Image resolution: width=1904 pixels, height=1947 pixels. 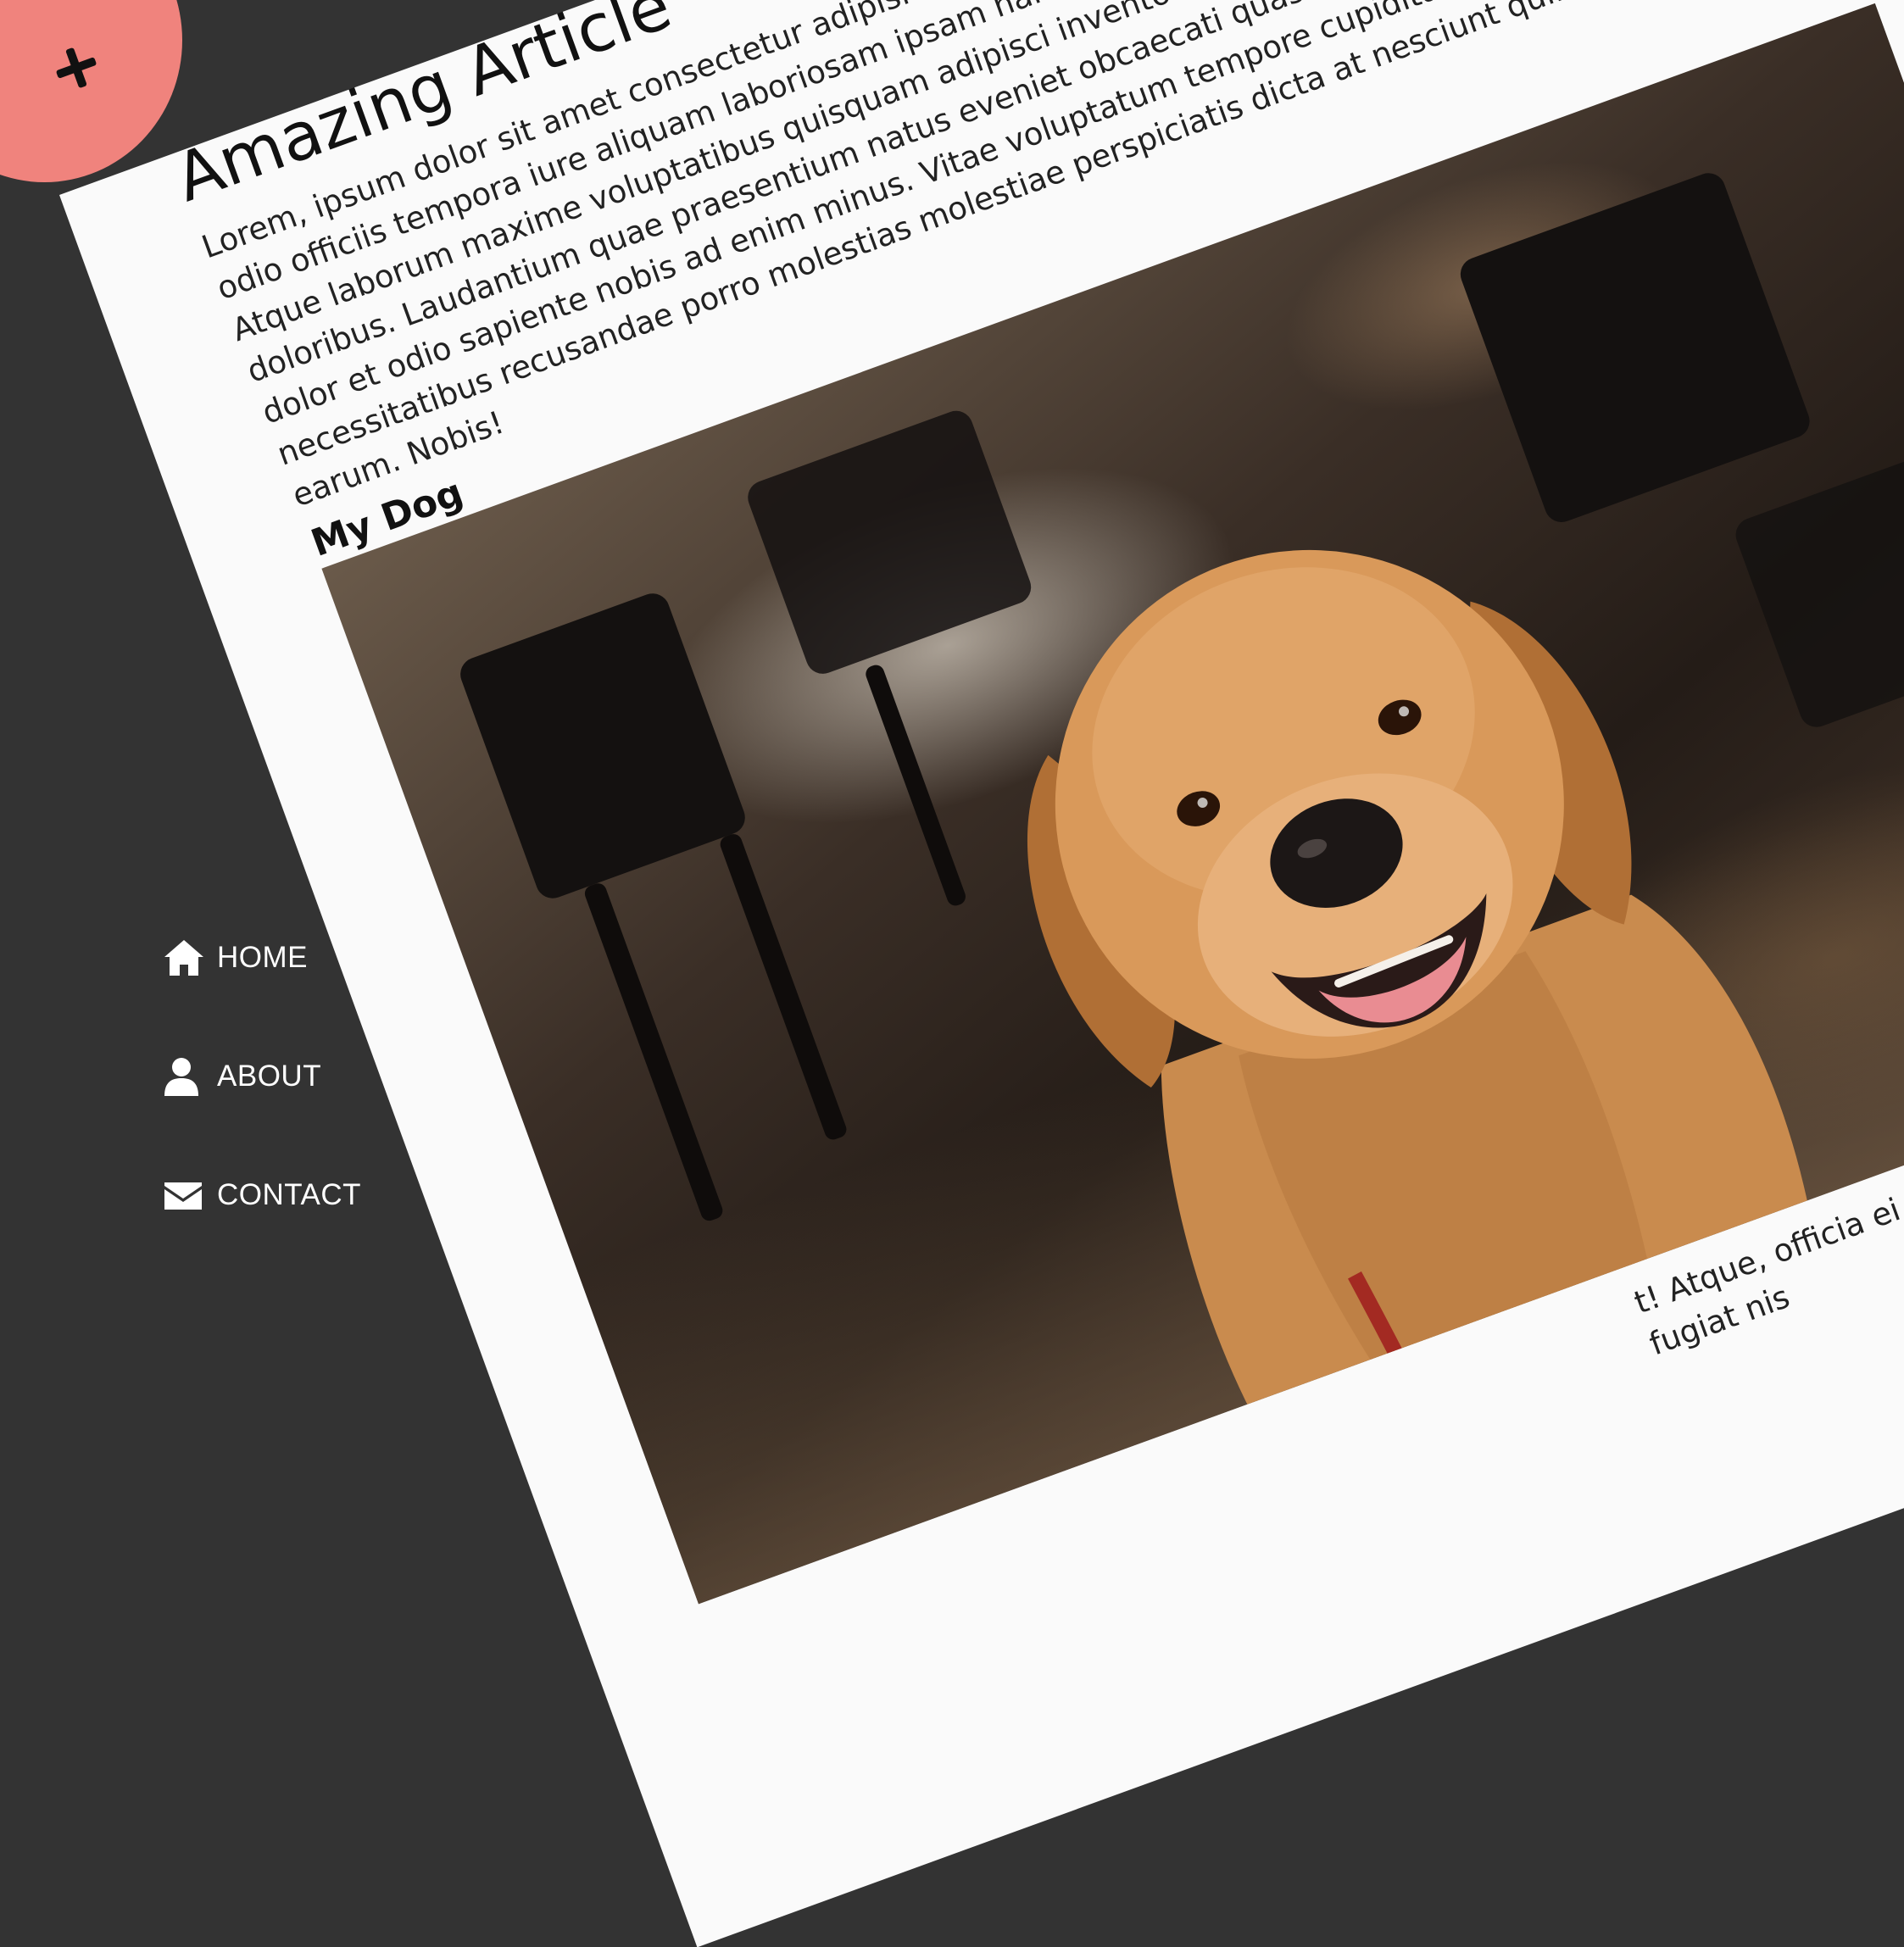 I want to click on sidebar-nav: HOME ABOUT CONTACT, so click(x=262, y=1110).